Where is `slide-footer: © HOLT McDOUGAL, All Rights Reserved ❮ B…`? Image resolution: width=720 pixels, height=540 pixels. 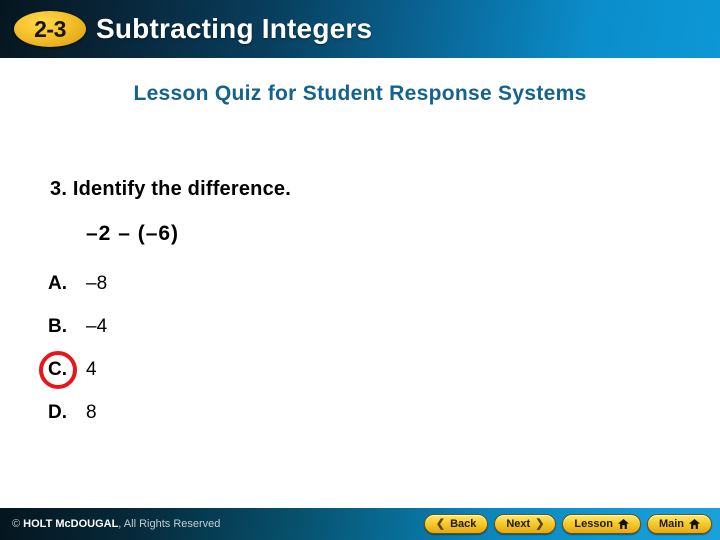 slide-footer: © HOLT McDOUGAL, All Rights Reserved ❮ B… is located at coordinates (360, 524).